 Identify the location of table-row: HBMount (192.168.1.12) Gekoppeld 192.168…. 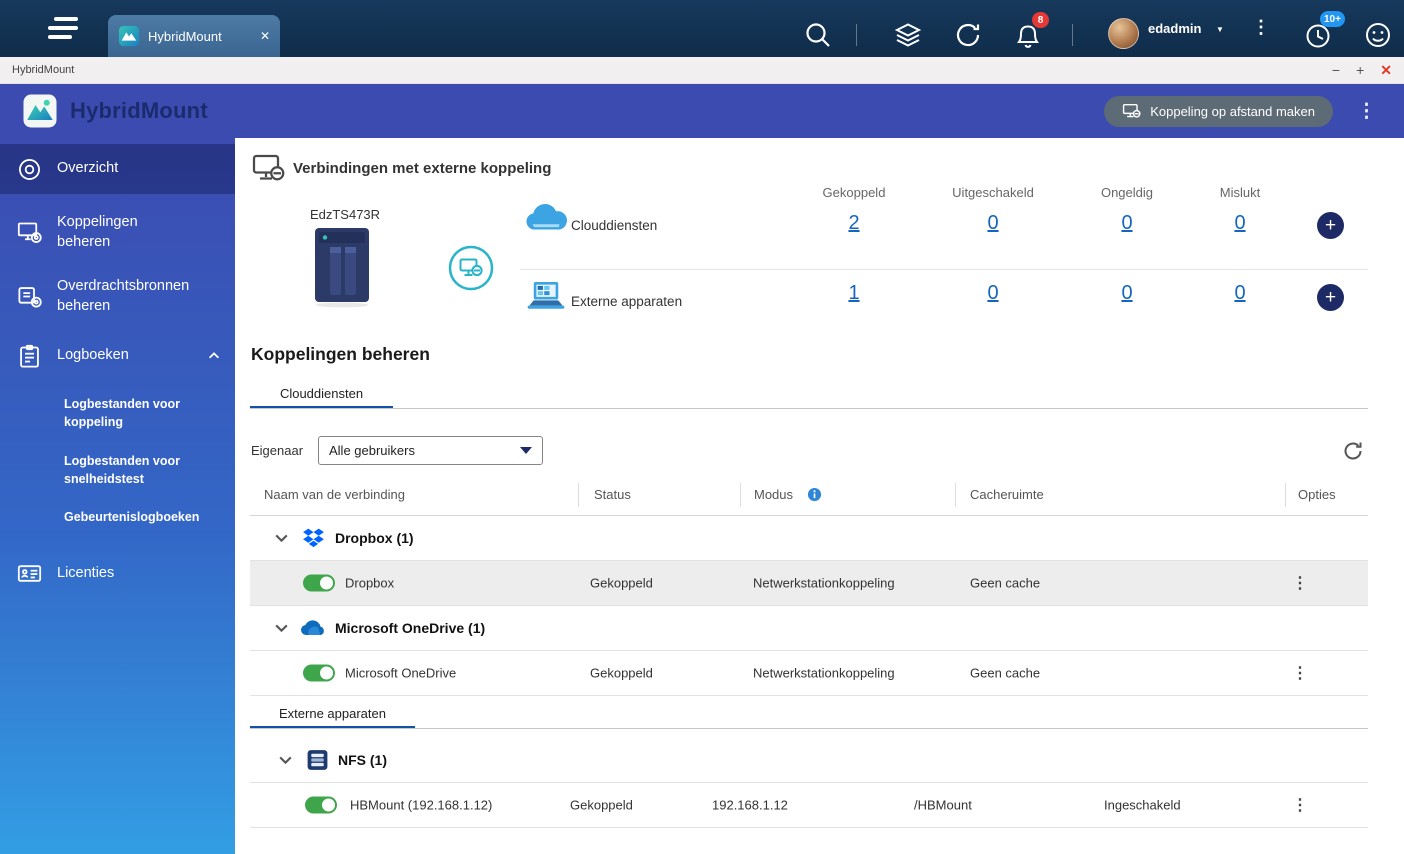
(809, 805).